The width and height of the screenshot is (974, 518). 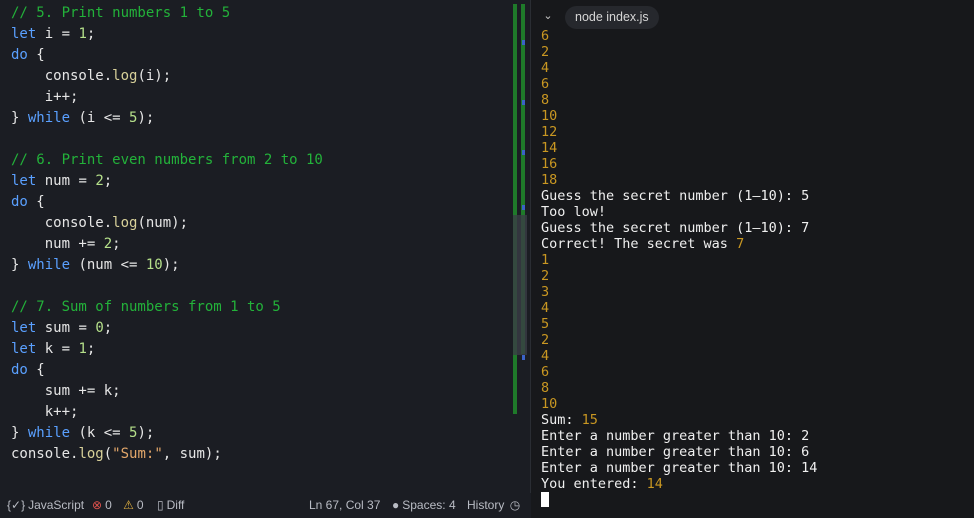 What do you see at coordinates (99, 328) in the screenshot?
I see `code-token: 0` at bounding box center [99, 328].